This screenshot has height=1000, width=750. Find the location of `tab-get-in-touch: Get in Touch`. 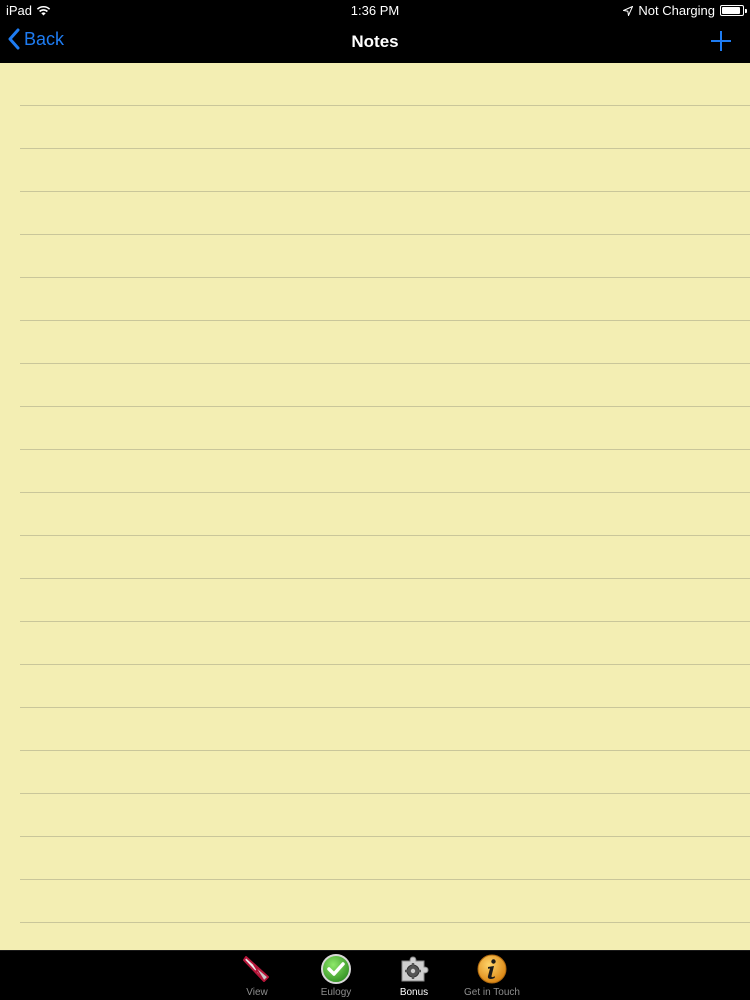

tab-get-in-touch: Get in Touch is located at coordinates (492, 976).